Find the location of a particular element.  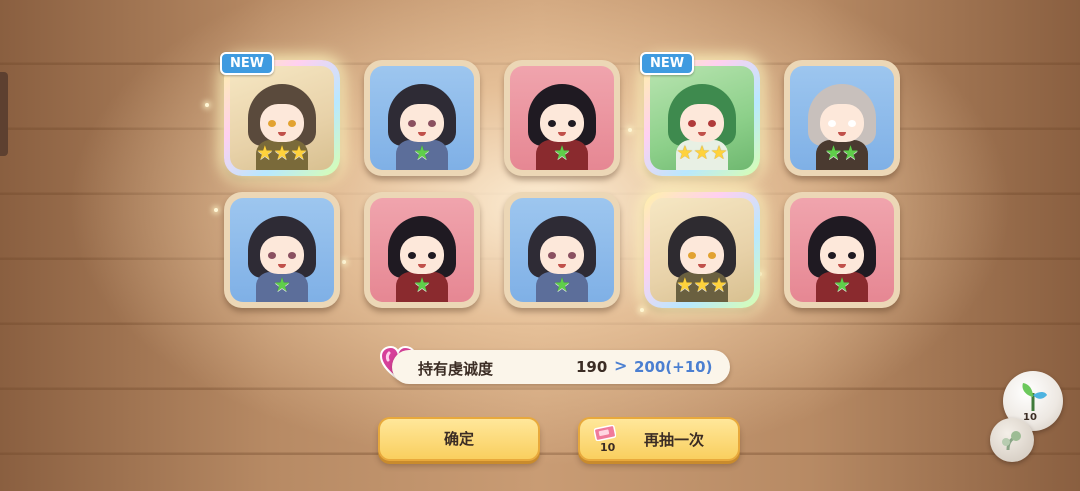

sprout-icon is located at coordinates (1011, 441).